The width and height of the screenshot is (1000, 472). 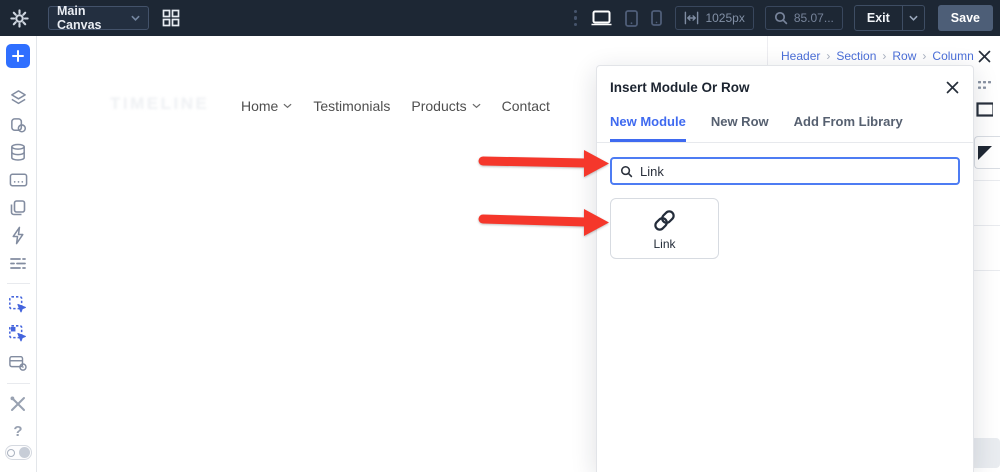 I want to click on dialog-title: Insert Module Or Row, so click(x=680, y=87).